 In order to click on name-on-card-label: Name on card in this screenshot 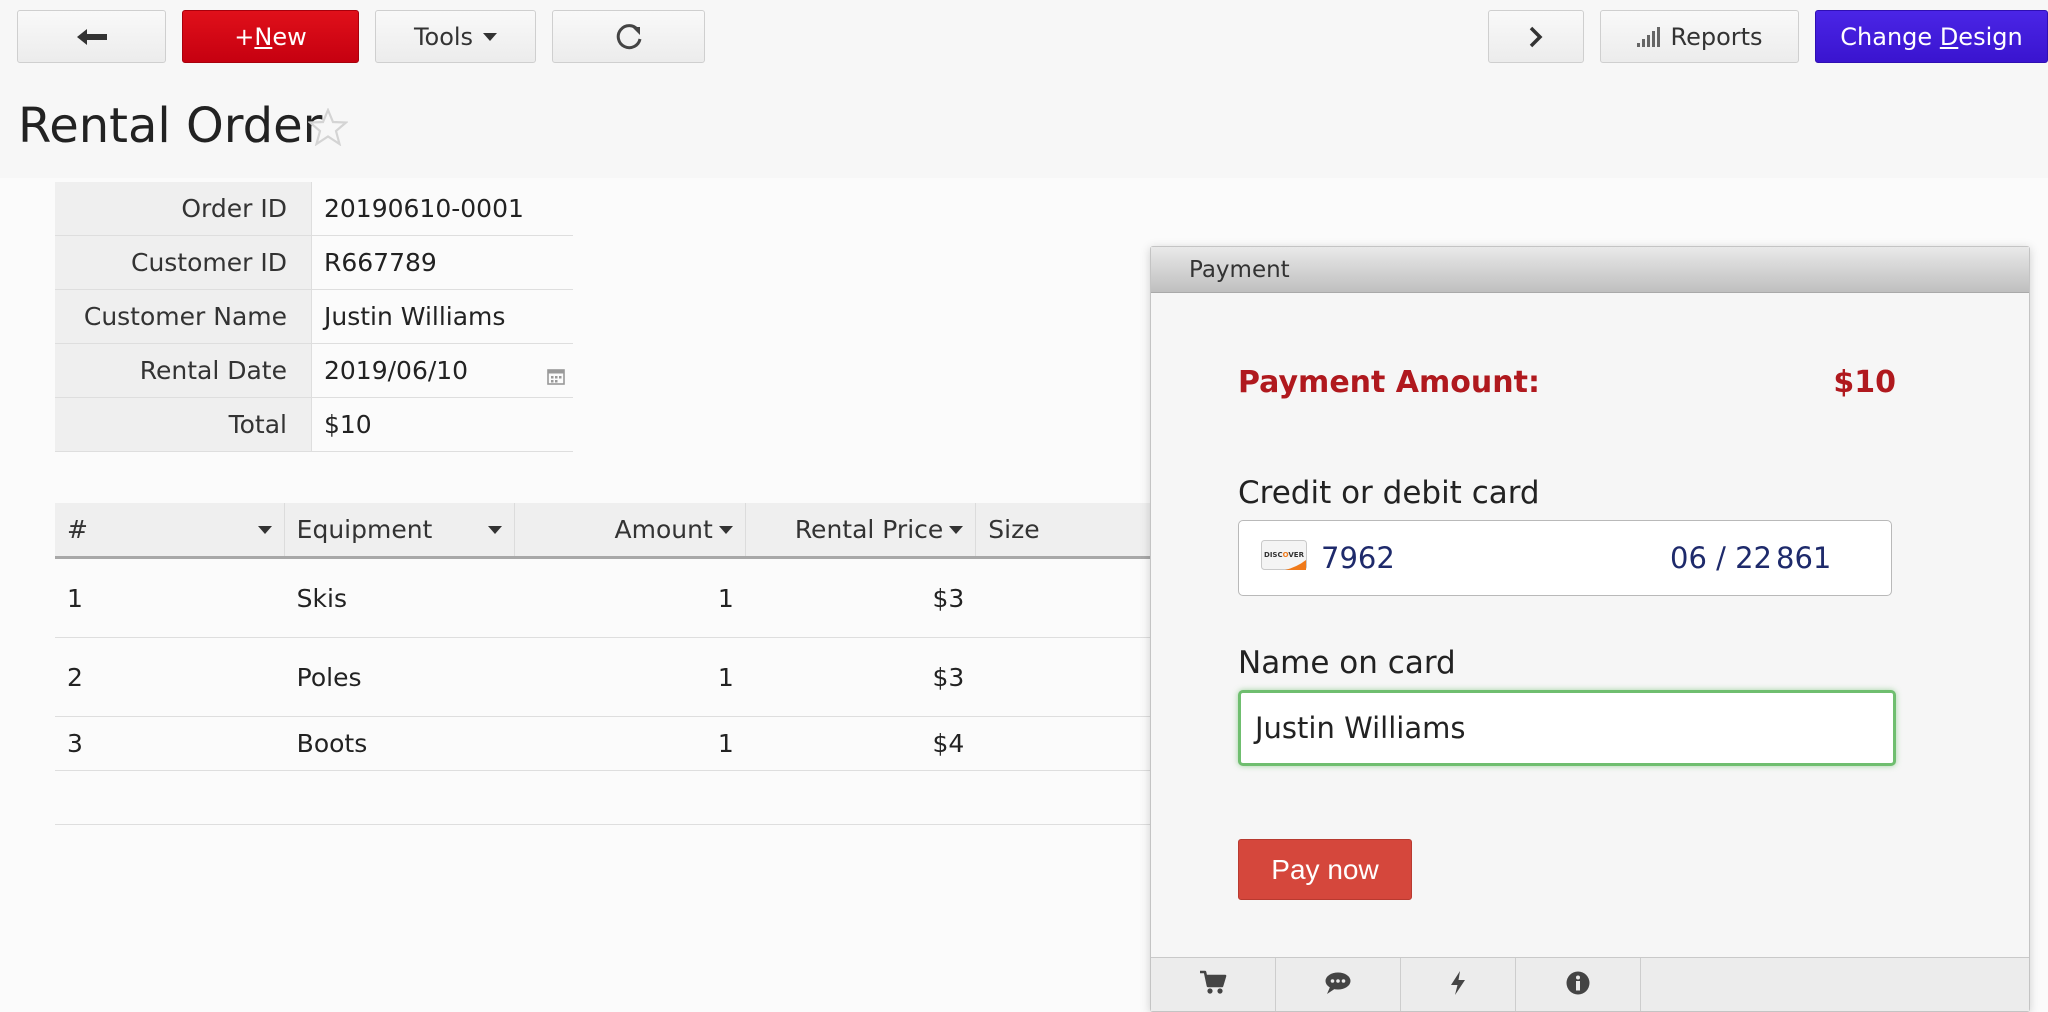, I will do `click(1347, 663)`.